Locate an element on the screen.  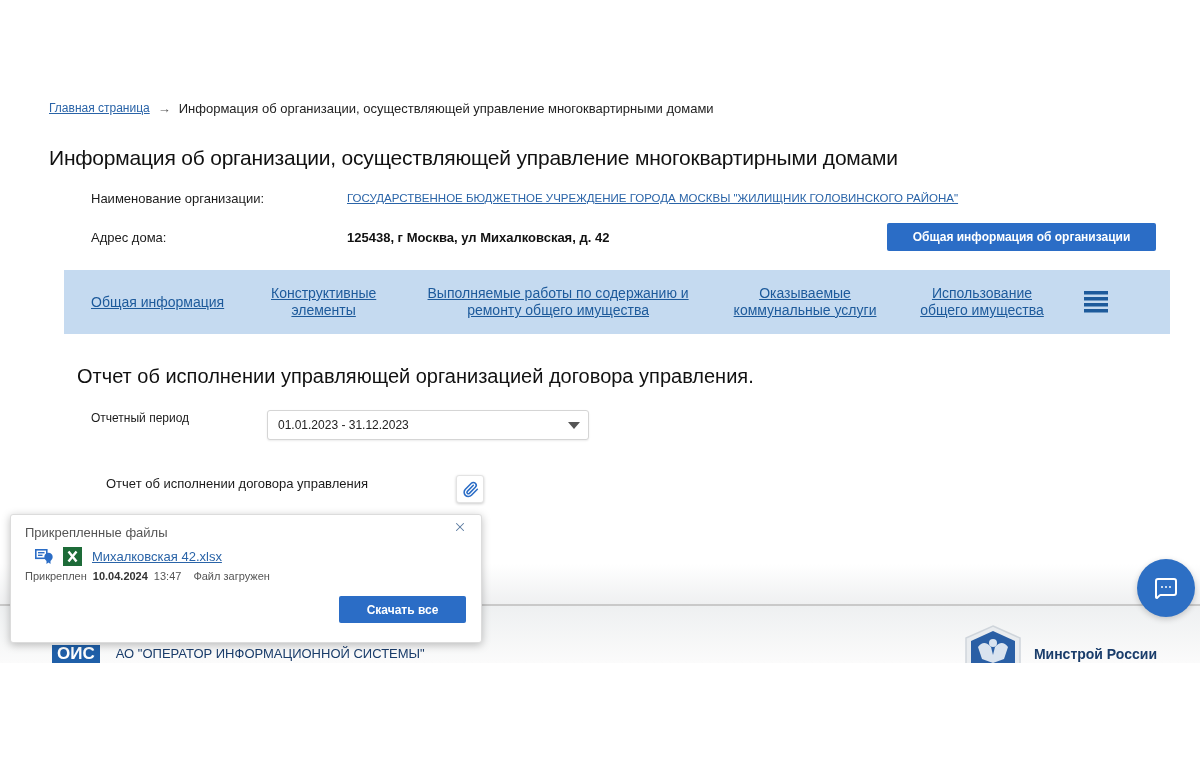
breadcrumb-current: Информация об организации, осуществляющей управление многоквартирными домами is located at coordinates (446, 108).